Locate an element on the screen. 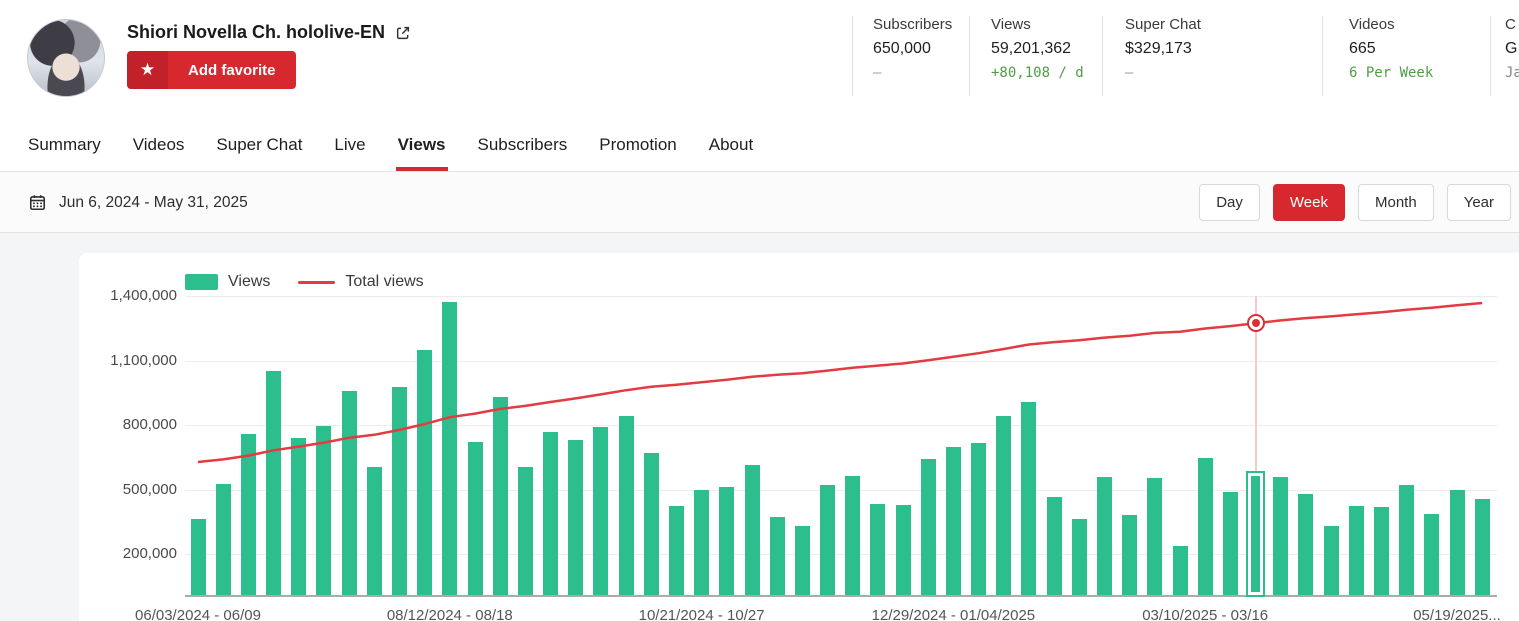  date-range-picker: Jun 6, 2024 - May 31, 2025 is located at coordinates (138, 202).